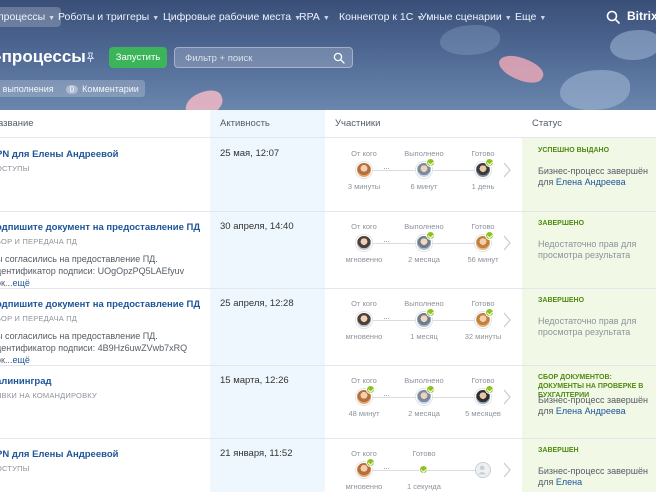  Describe the element at coordinates (227, 17) in the screenshot. I see `nav-item-label: Цифровые рабочие места` at that location.